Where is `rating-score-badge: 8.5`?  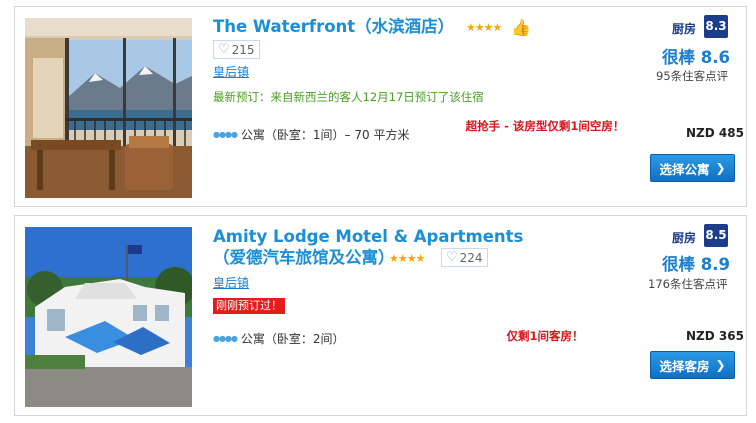
rating-score-badge: 8.5 is located at coordinates (716, 235).